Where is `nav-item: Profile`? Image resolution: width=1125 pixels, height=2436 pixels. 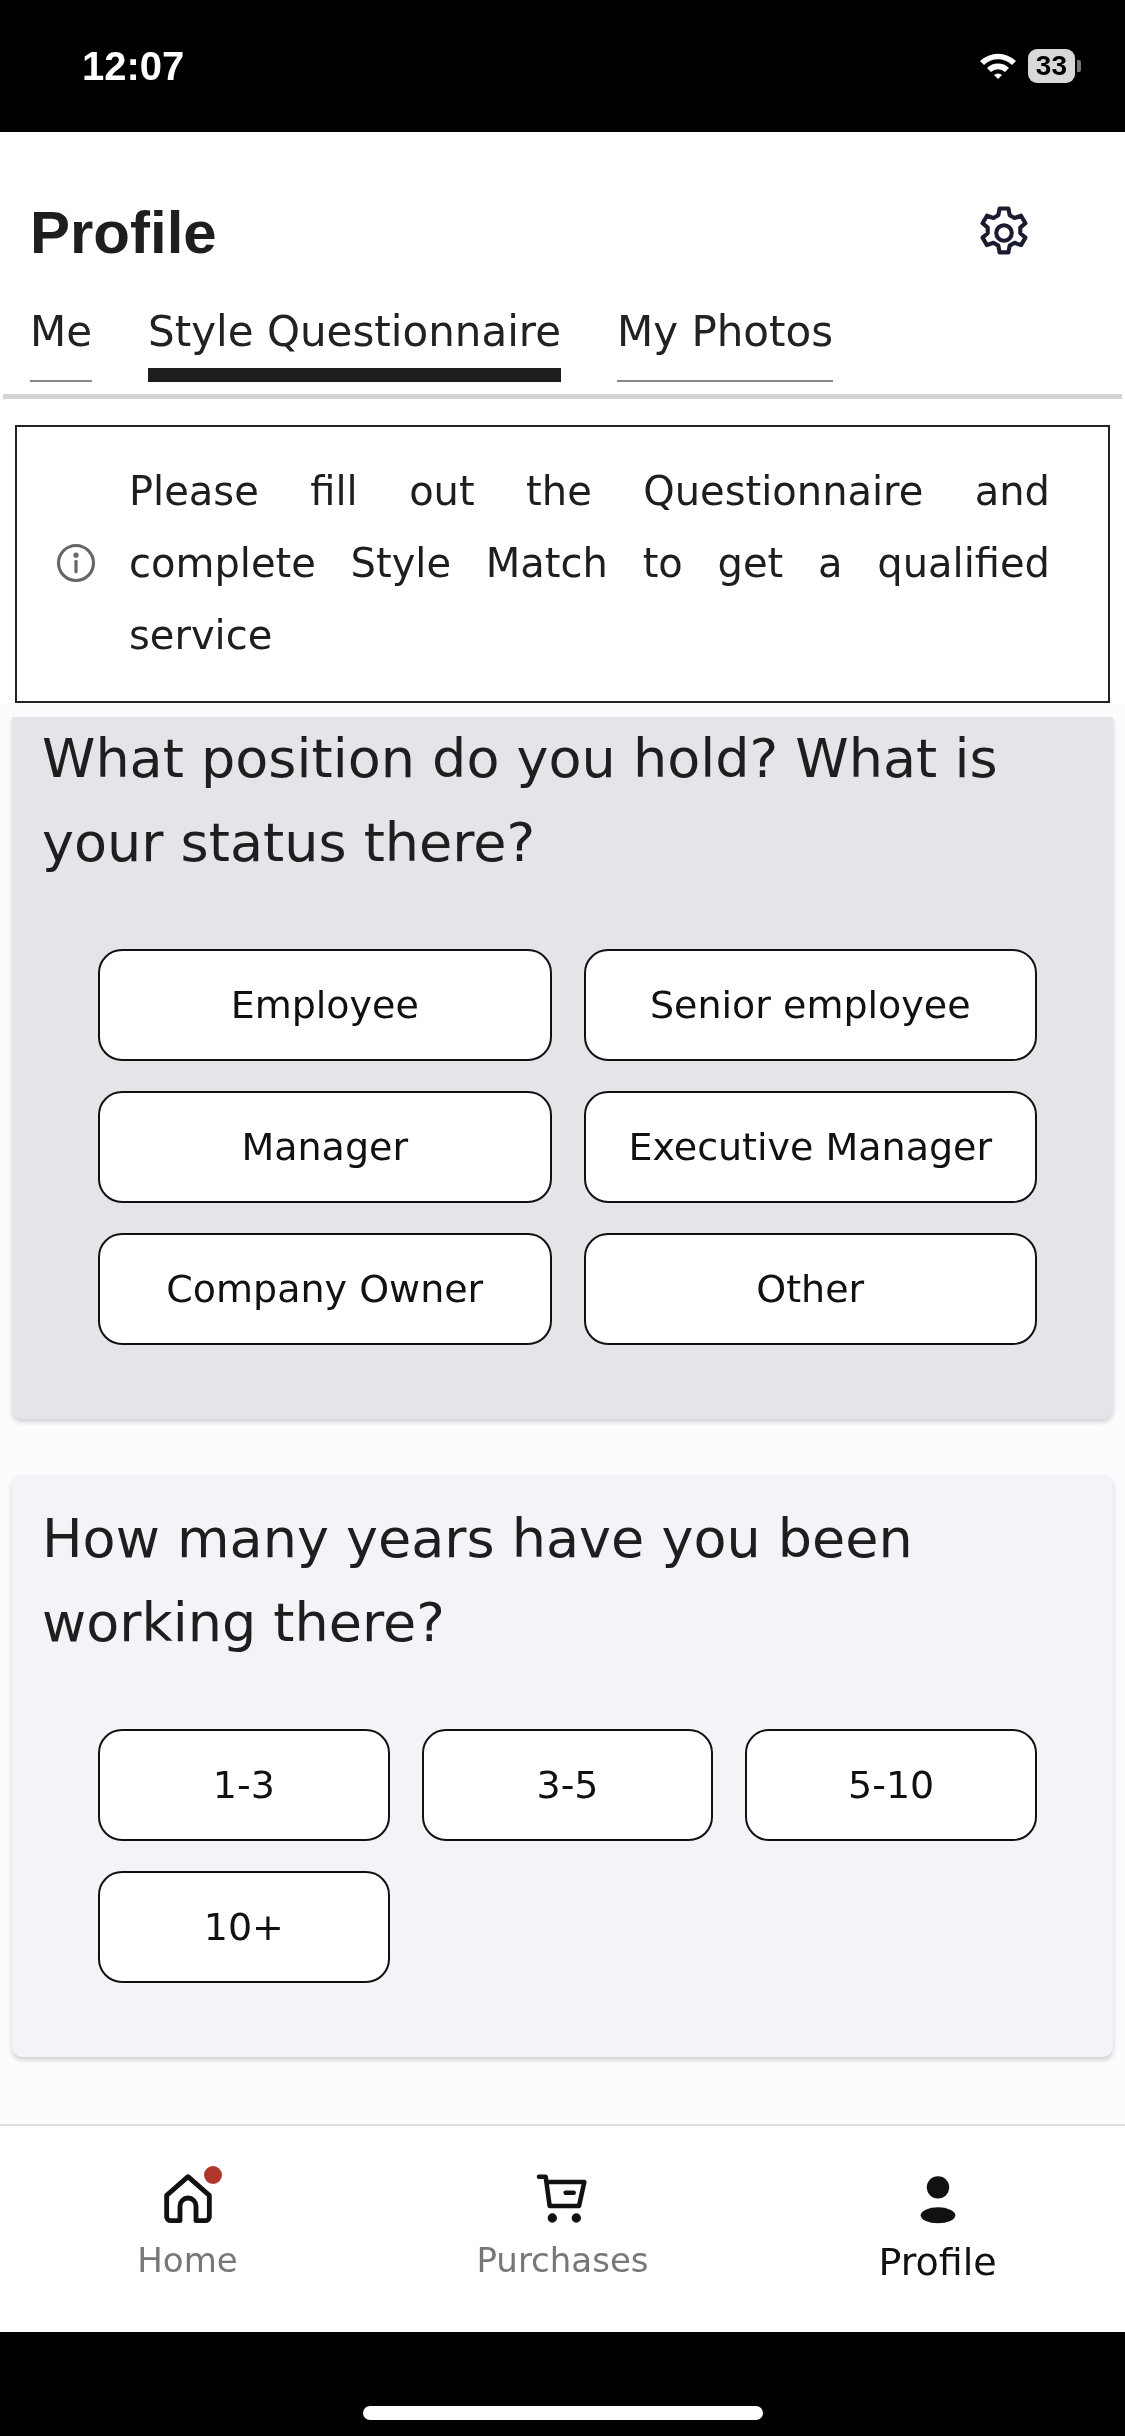
nav-item: Profile is located at coordinates (937, 2229).